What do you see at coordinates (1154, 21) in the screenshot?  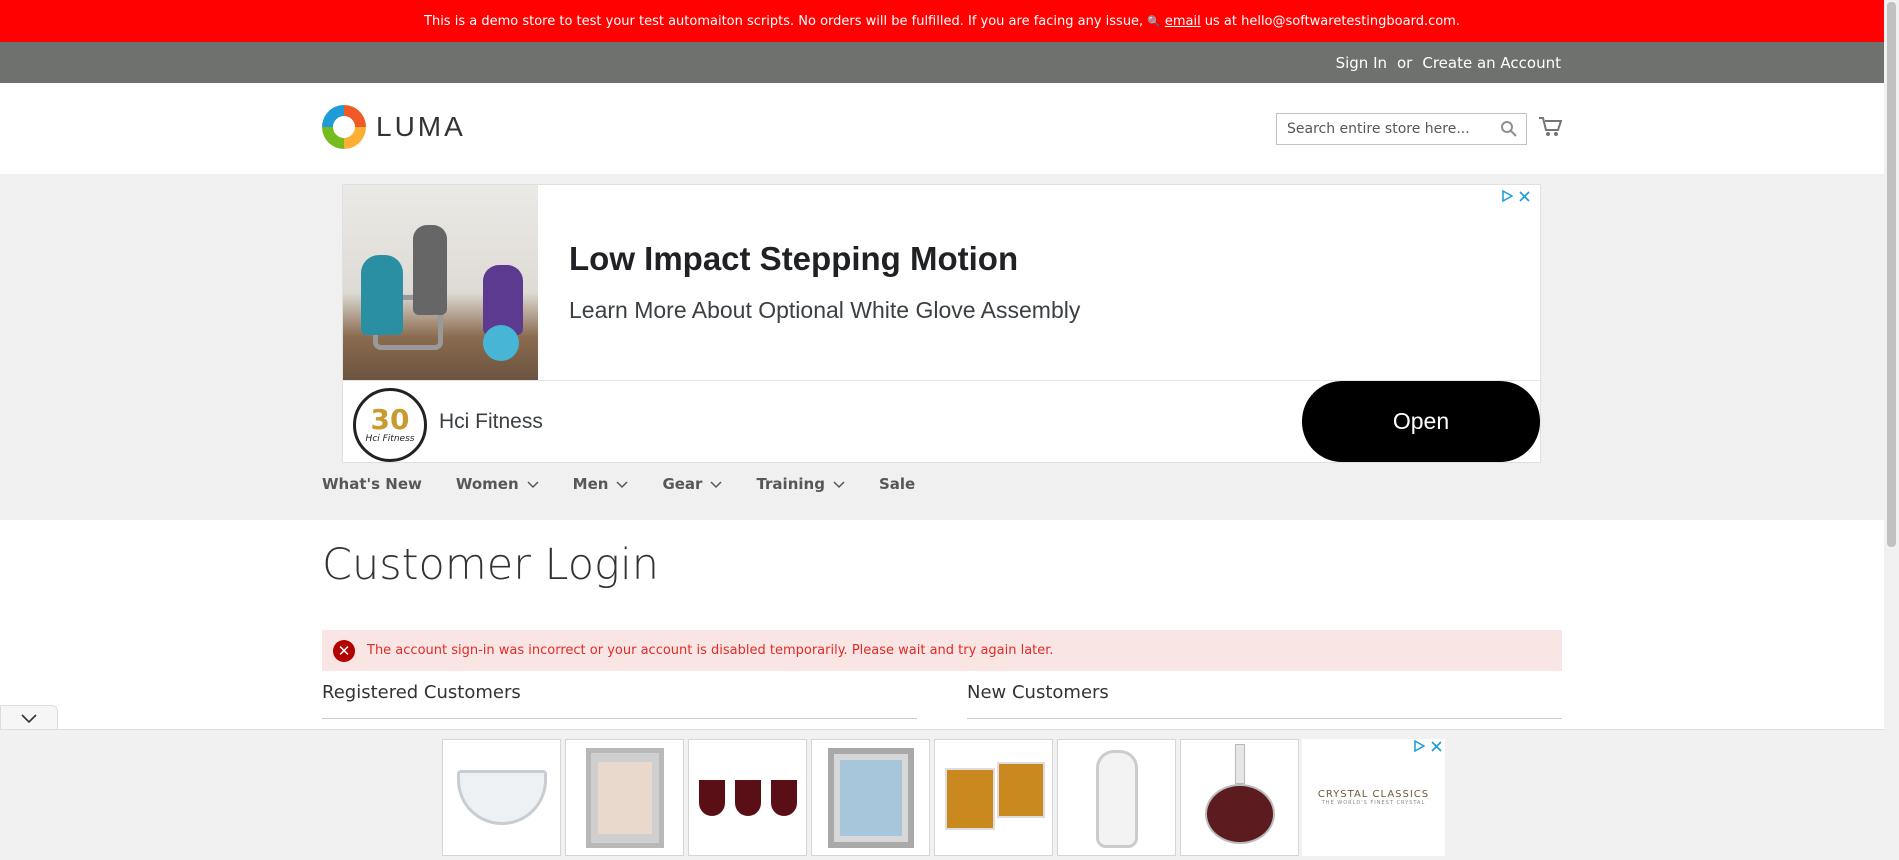 I see `magnifier-icon: 🔍` at bounding box center [1154, 21].